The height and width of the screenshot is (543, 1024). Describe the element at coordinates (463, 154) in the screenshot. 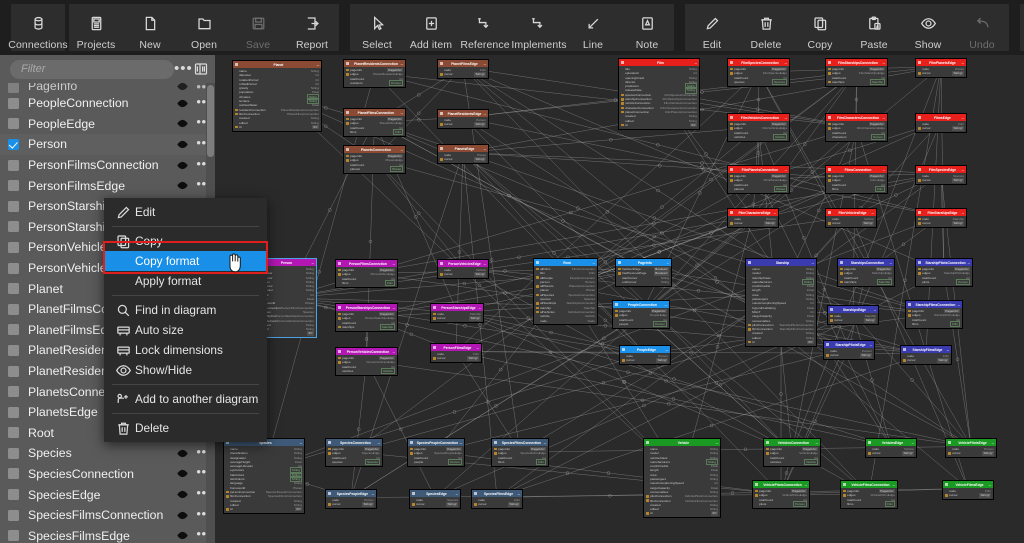

I see `entity-node-planetsedge: PlanetsEdge ‒ node Planet cursor String!` at that location.